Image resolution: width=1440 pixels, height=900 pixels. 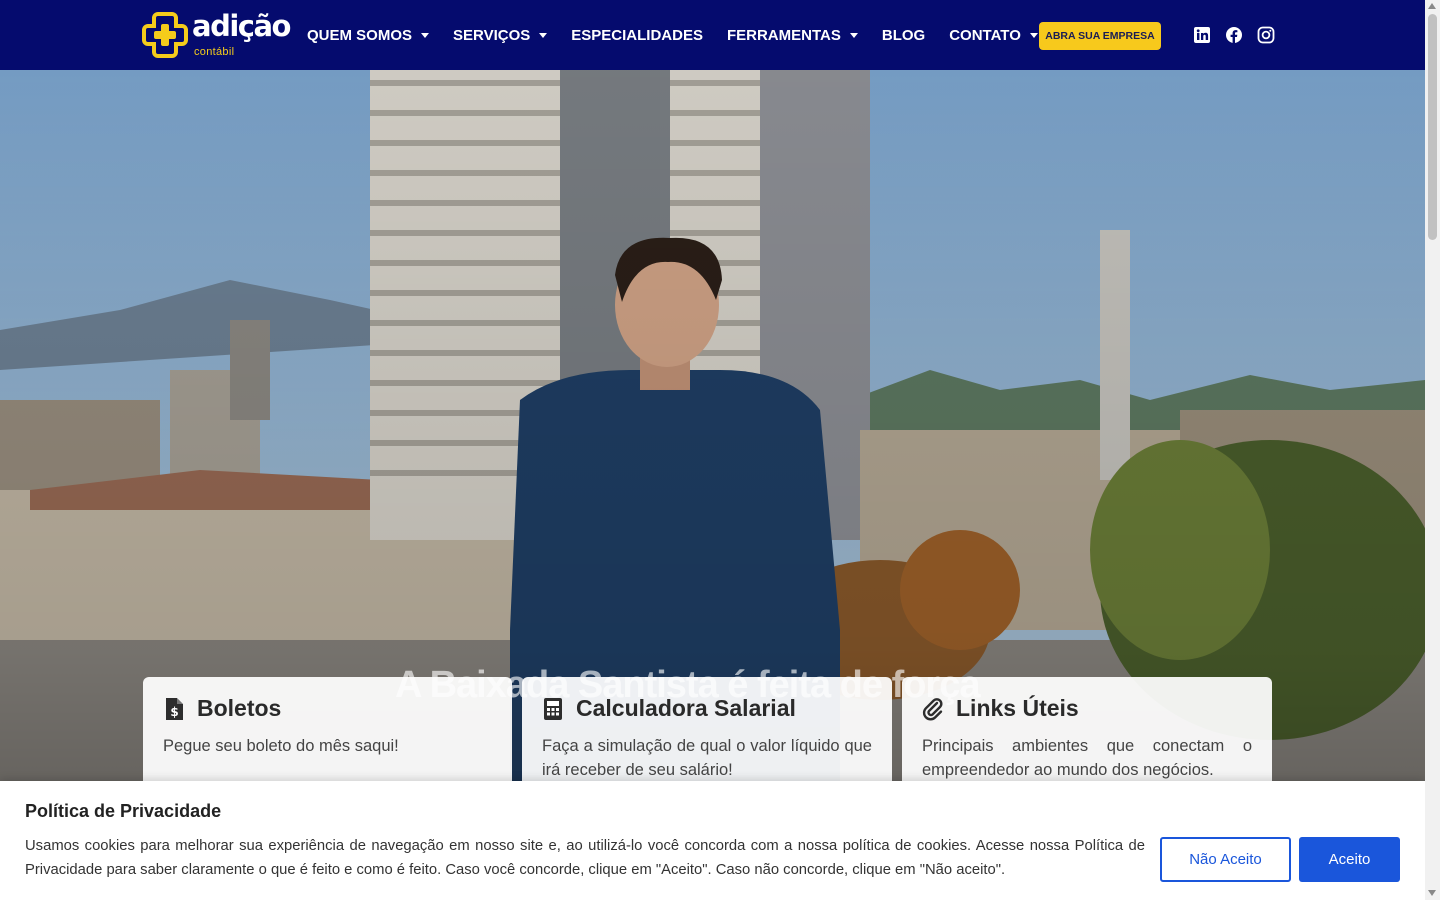 I want to click on brand-logo: adição contábil, so click(x=217, y=34).